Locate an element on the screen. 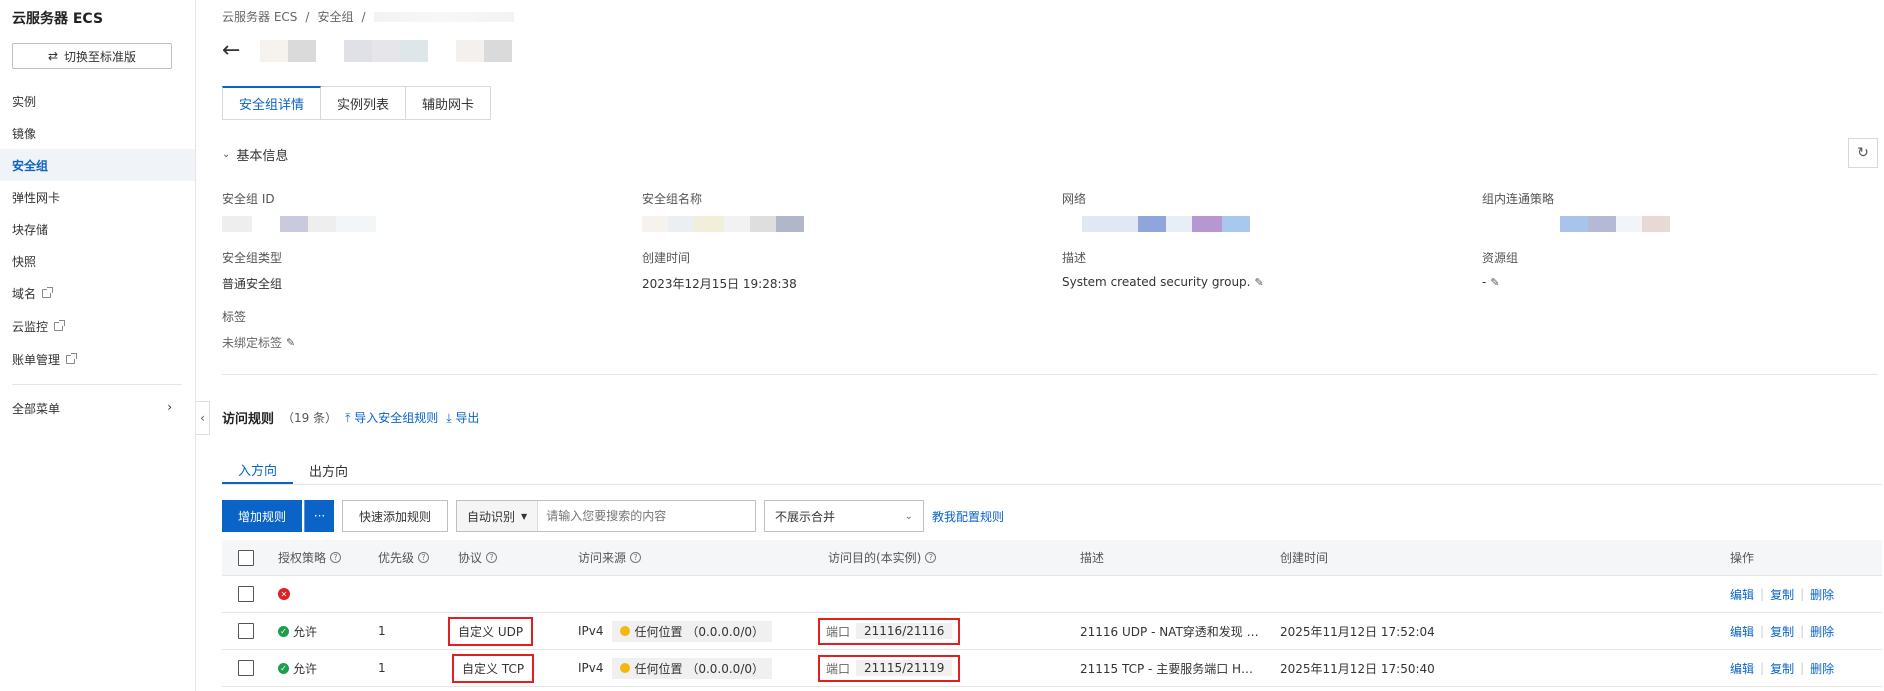 The image size is (1884, 691). column-header: 授权策略 is located at coordinates (302, 558).